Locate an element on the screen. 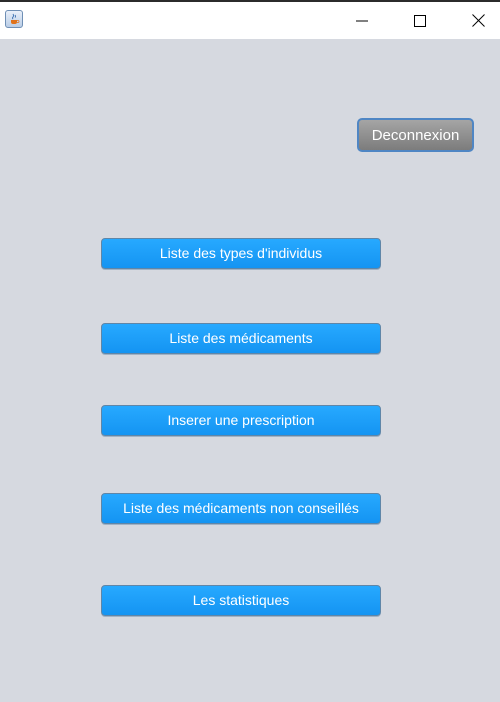 The image size is (500, 702). not-recommended-medications-button: Liste des médicaments non conseillés is located at coordinates (241, 508).